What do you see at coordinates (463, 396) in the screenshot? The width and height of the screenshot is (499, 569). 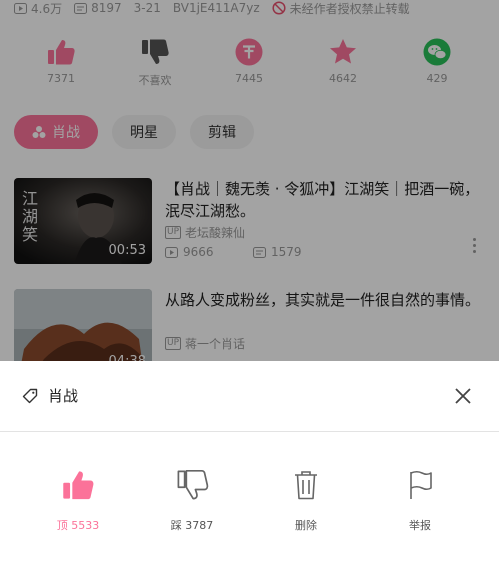 I see `close-icon` at bounding box center [463, 396].